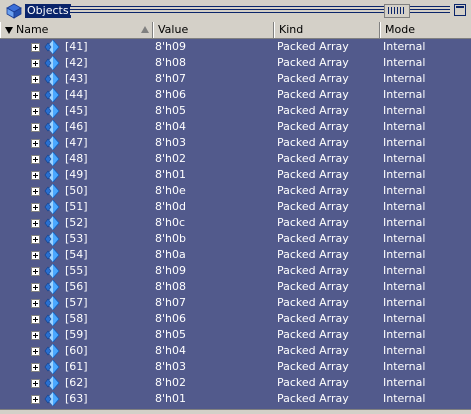 Image resolution: width=471 pixels, height=414 pixels. I want to click on table-row: [45] 8'h05 Packed Array Internal, so click(235, 111).